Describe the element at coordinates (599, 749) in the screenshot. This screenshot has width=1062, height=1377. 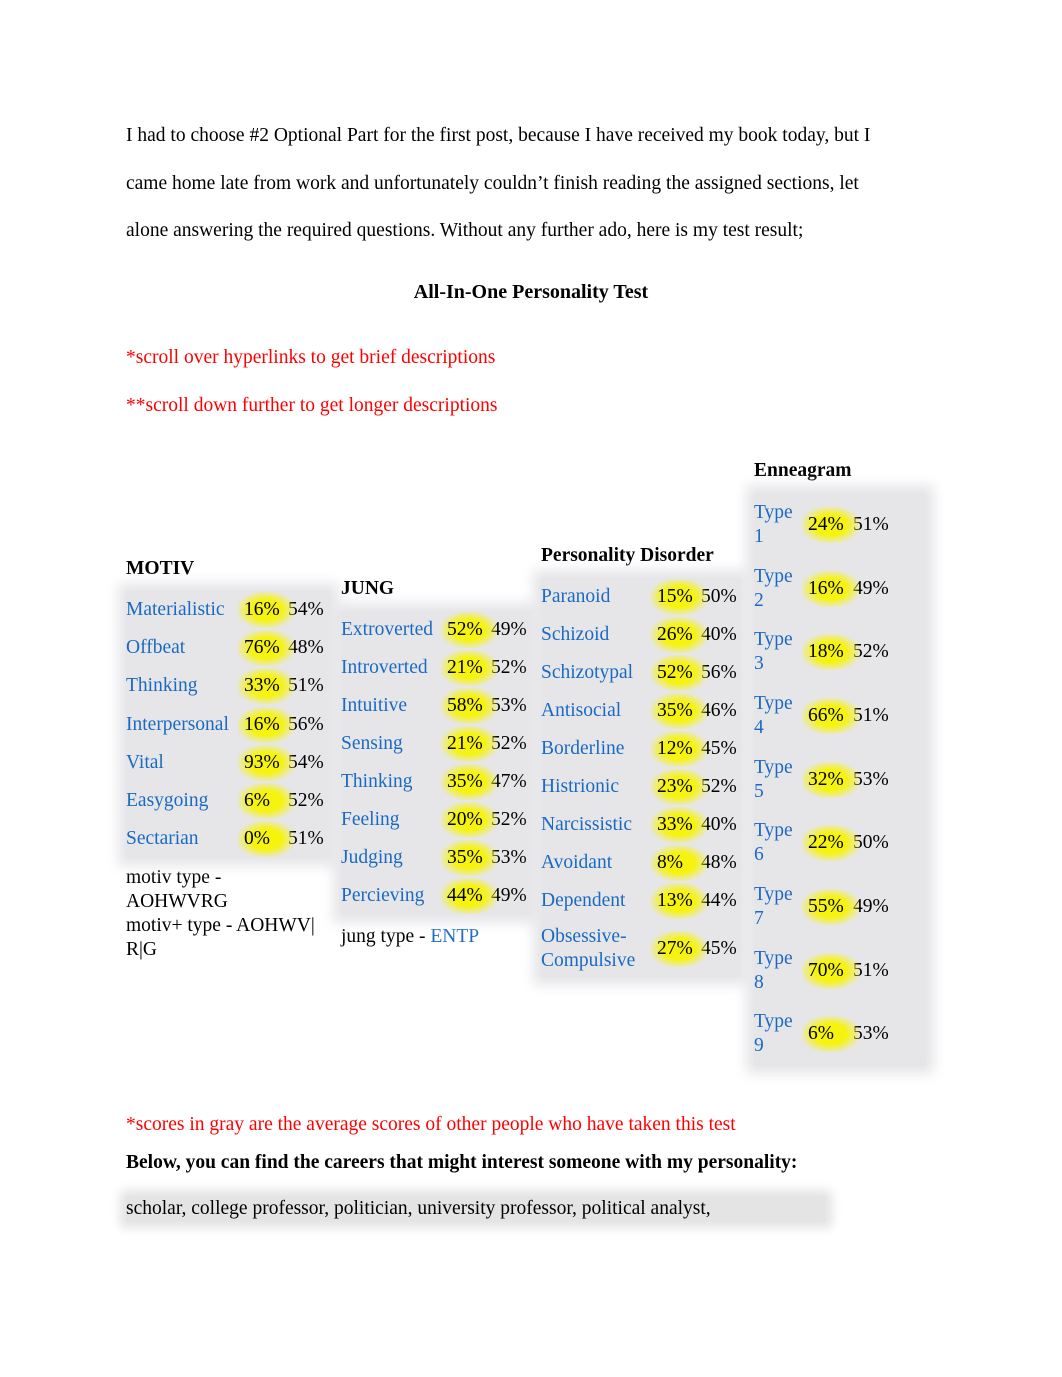
I see `disorder-label-link: Borderline` at that location.